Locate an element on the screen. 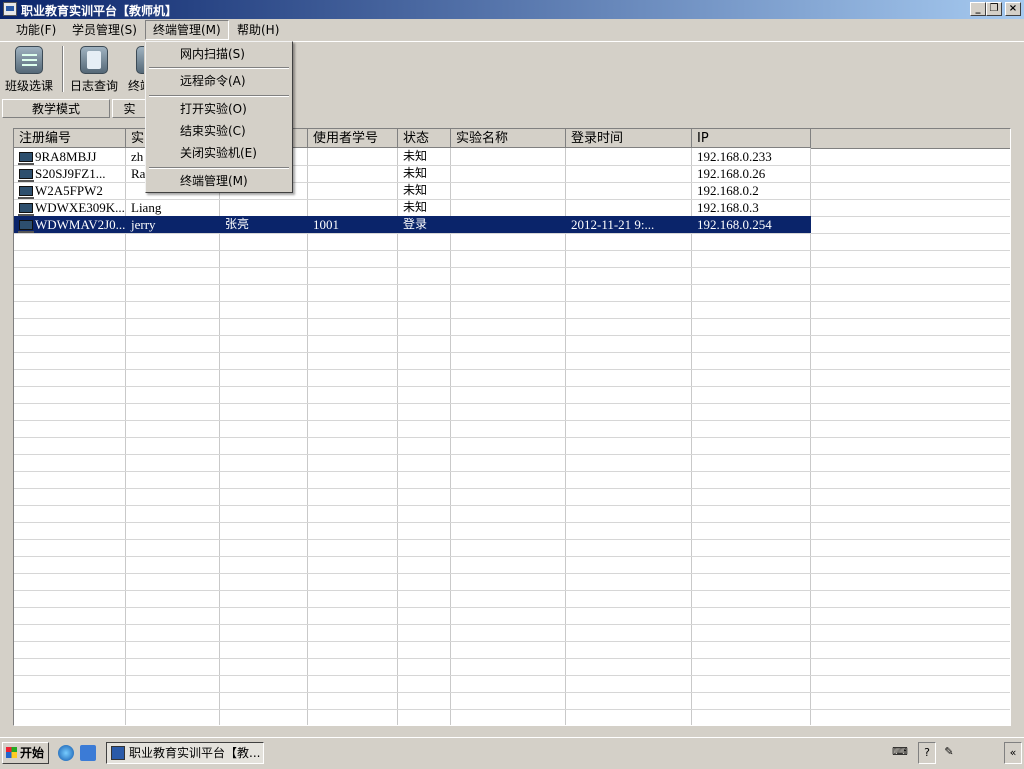 This screenshot has height=769, width=1024. column-header-status: 状态 is located at coordinates (424, 138).